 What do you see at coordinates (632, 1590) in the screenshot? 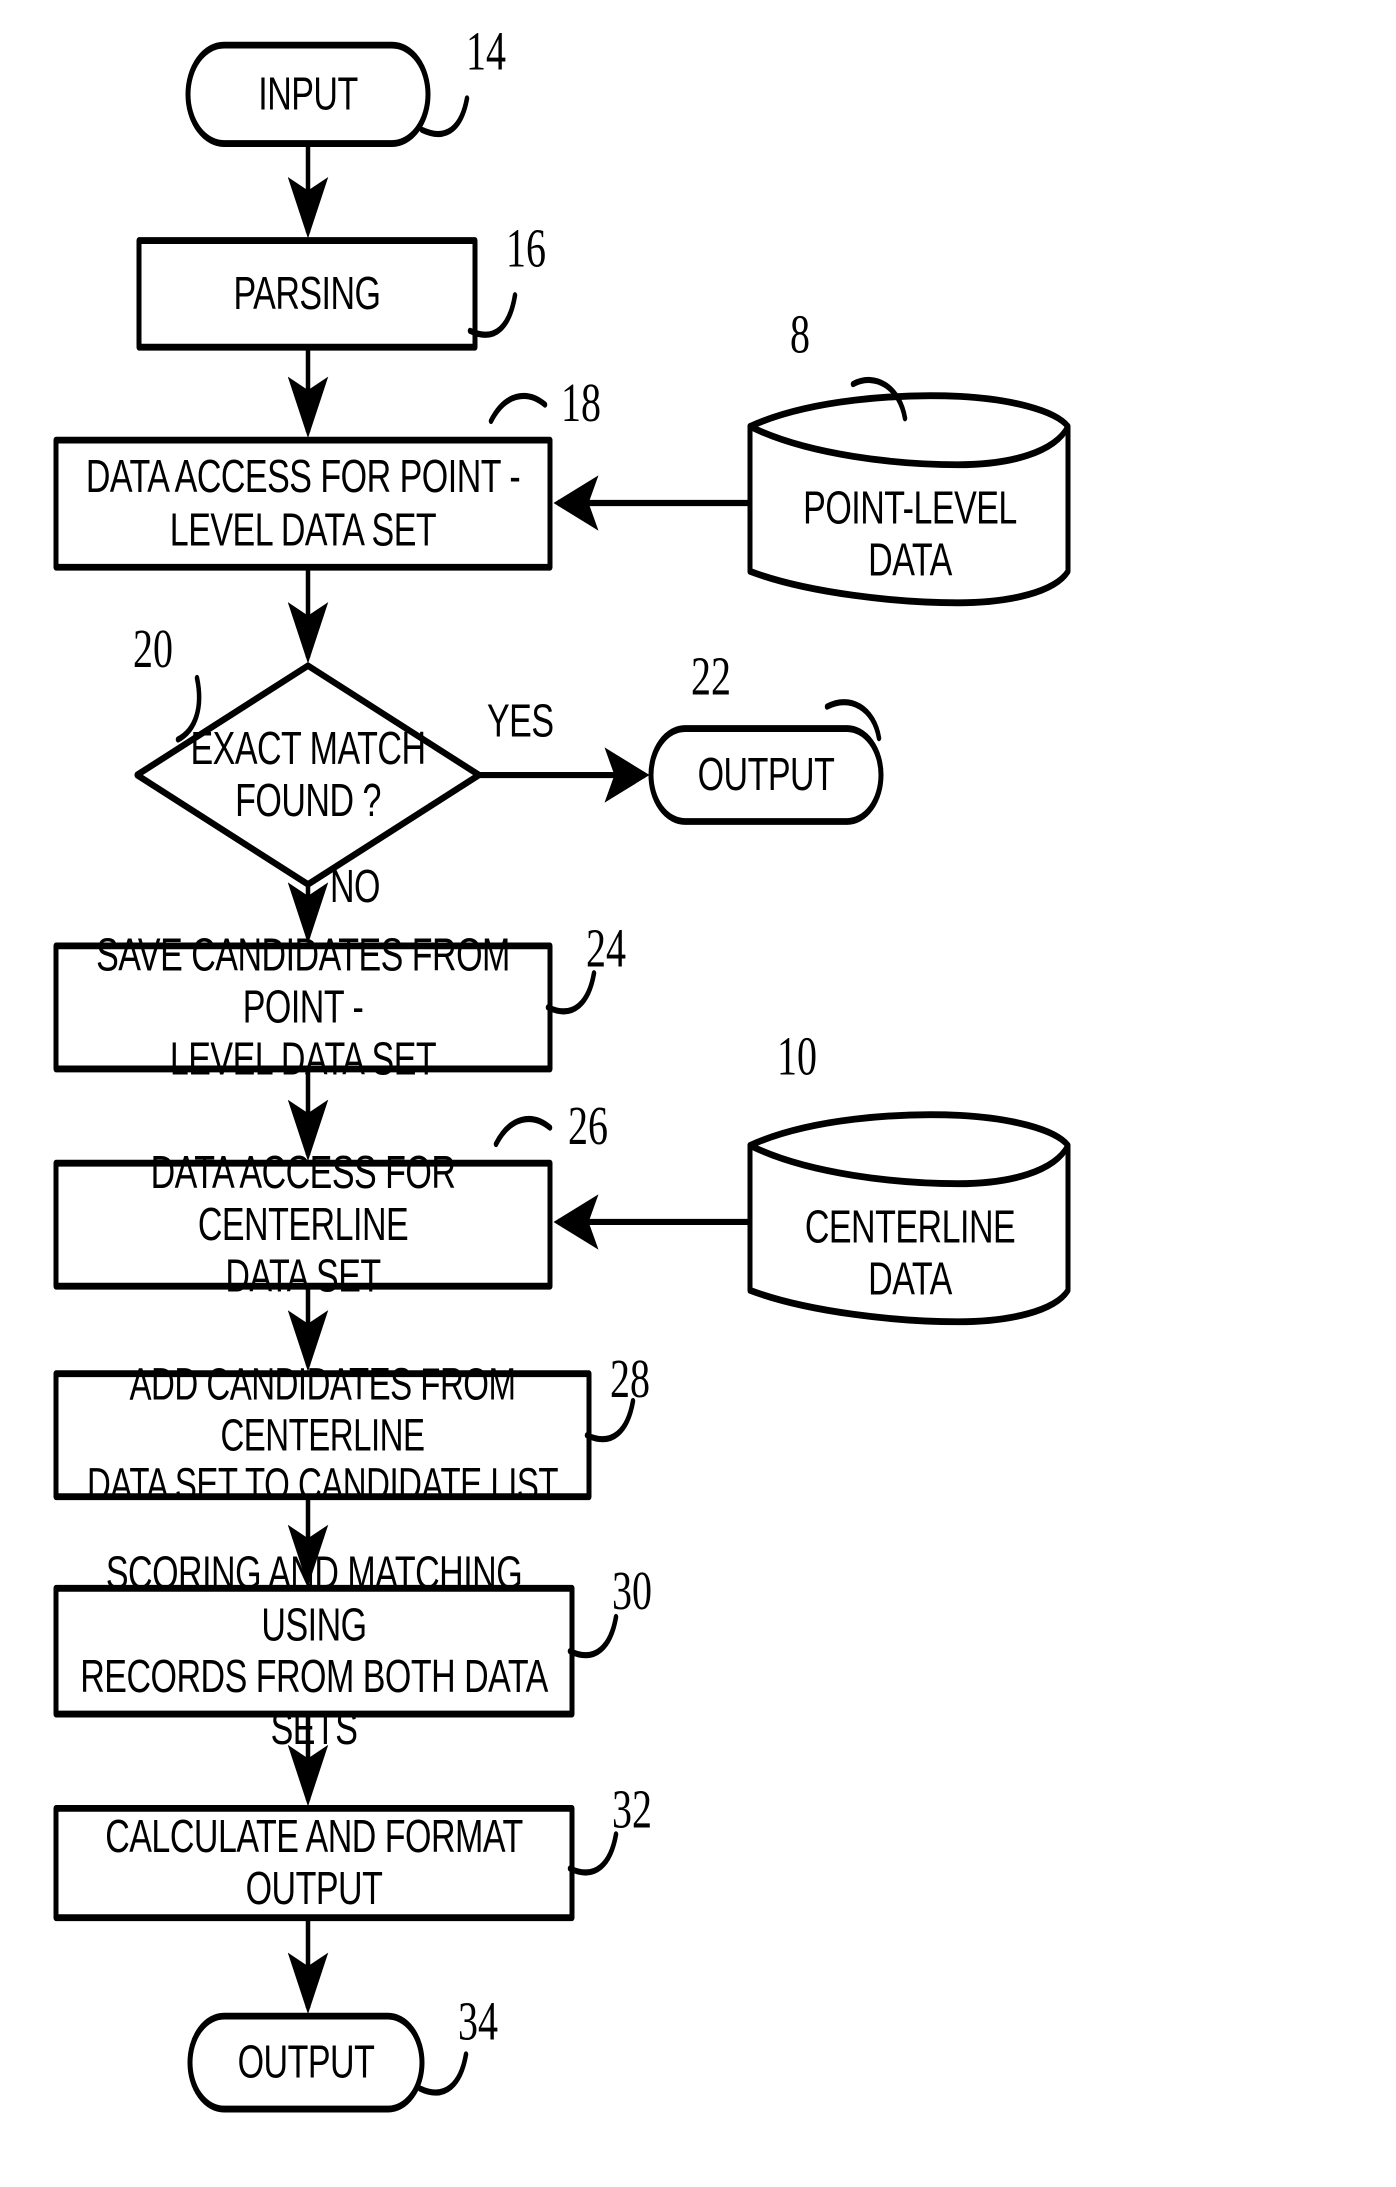
I see `ref-number-30: 30` at bounding box center [632, 1590].